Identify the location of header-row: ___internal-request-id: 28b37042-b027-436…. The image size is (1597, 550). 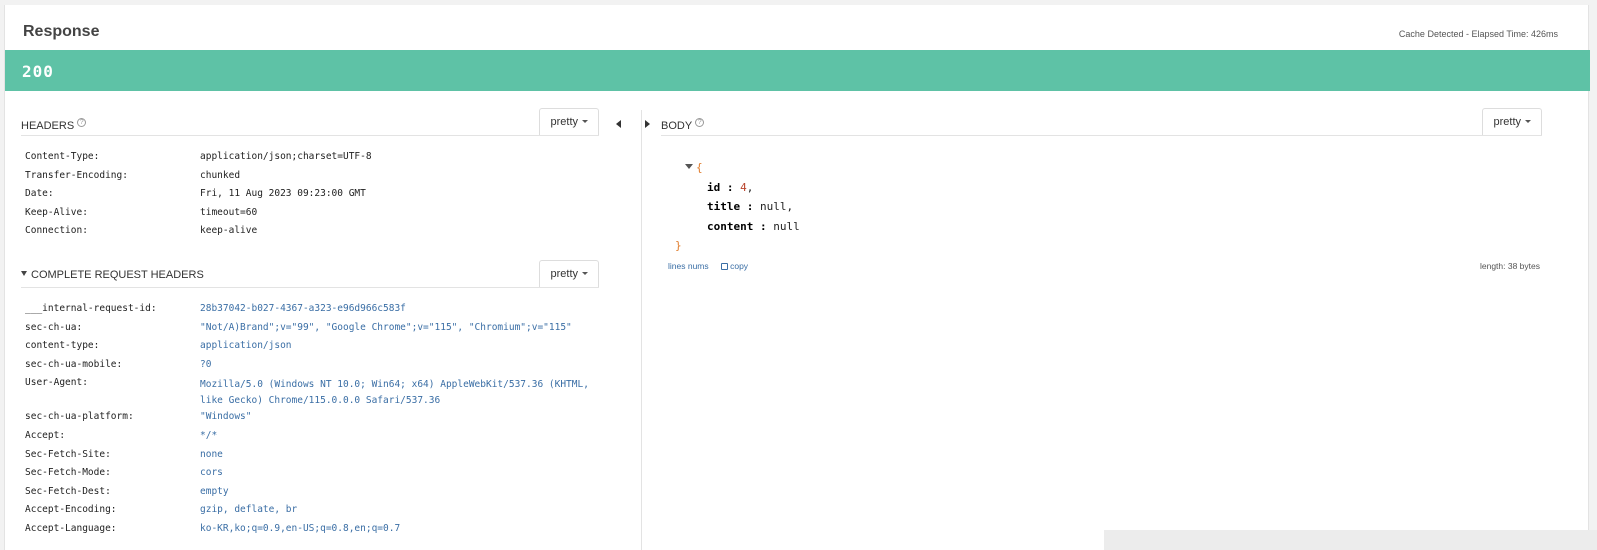
(317, 312).